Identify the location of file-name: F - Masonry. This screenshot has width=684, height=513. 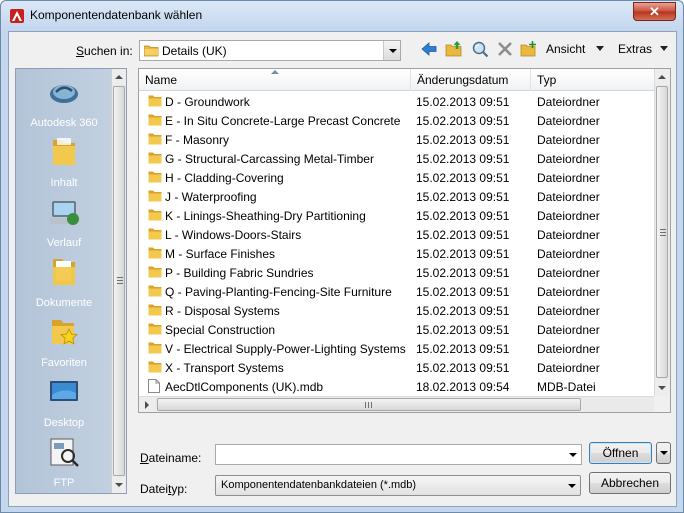
(197, 140).